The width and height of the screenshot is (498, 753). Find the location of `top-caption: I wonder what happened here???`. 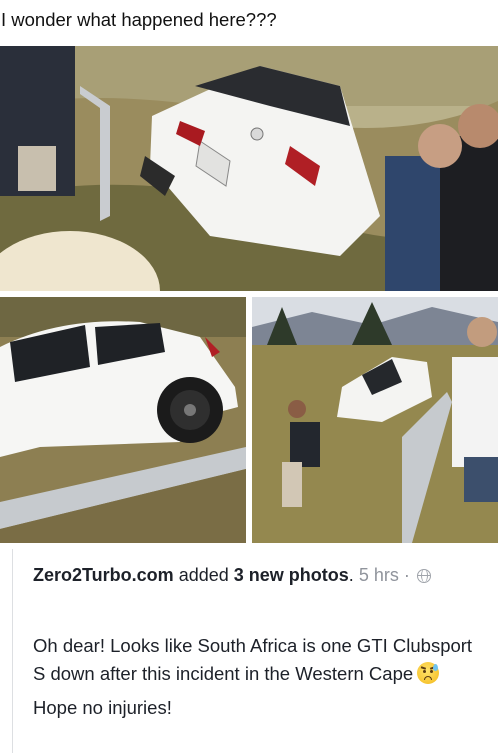

top-caption: I wonder what happened here??? is located at coordinates (249, 23).